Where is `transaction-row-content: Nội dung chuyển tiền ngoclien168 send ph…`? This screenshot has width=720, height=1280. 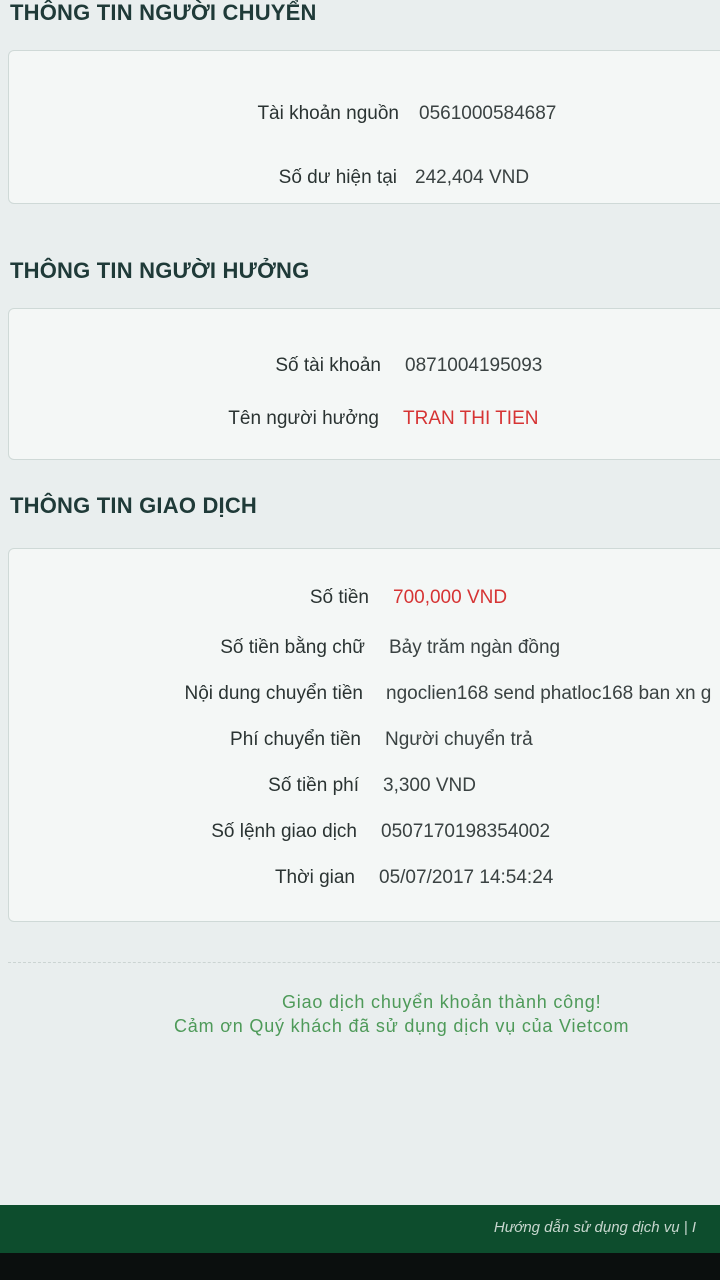
transaction-row-content: Nội dung chuyển tiền ngoclien168 send ph… is located at coordinates (364, 698).